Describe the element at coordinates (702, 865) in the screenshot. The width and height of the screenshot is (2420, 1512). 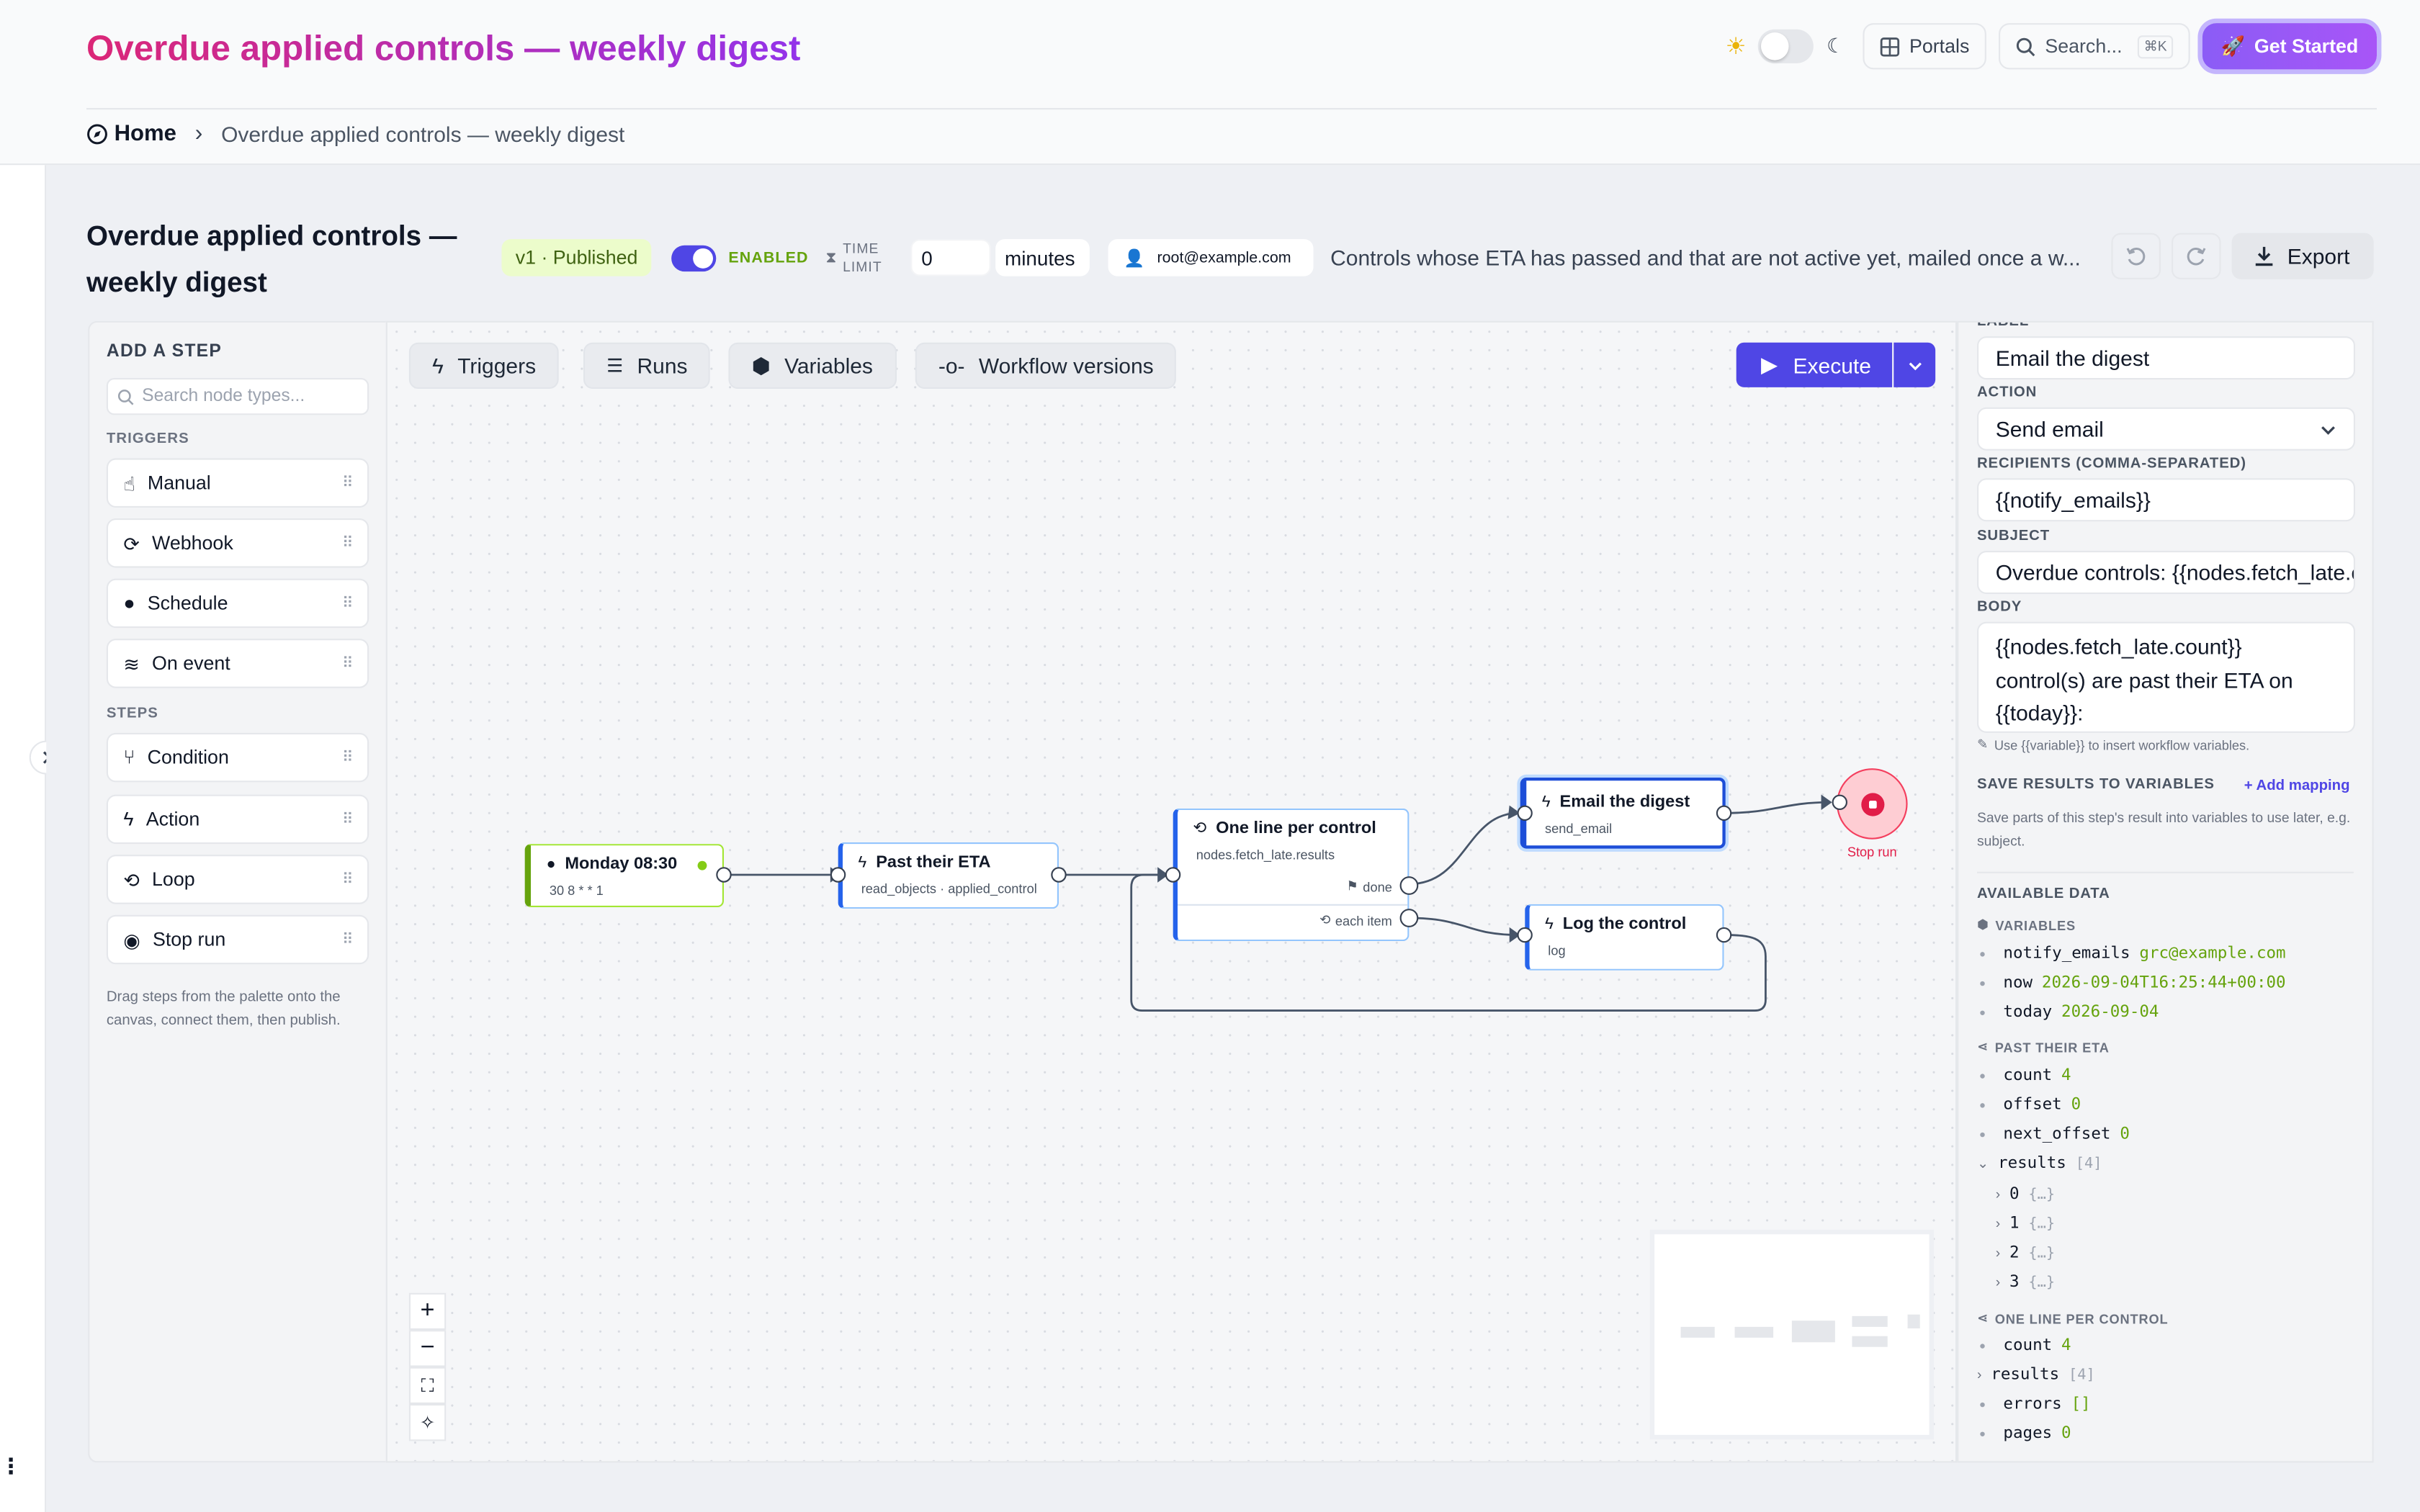
I see `node-status-dot` at that location.